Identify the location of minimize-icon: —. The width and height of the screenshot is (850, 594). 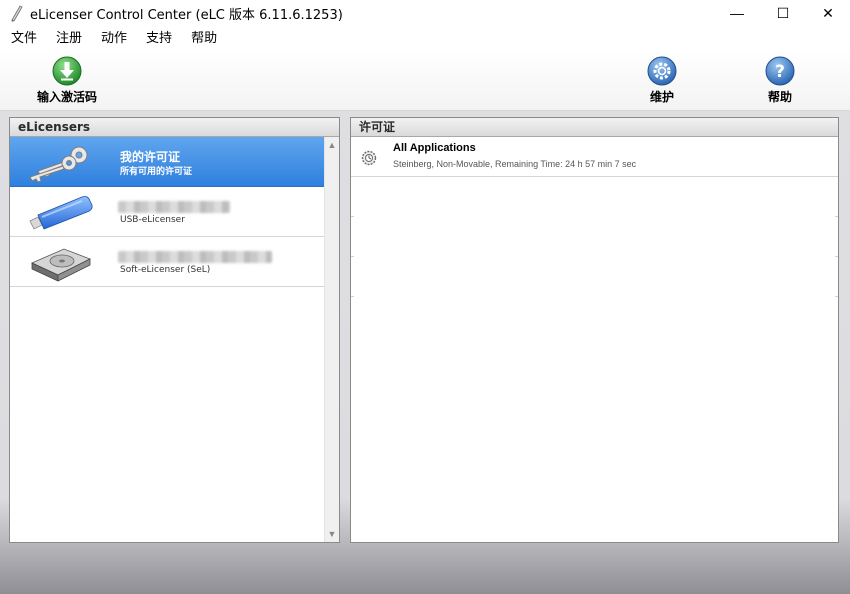
(737, 13).